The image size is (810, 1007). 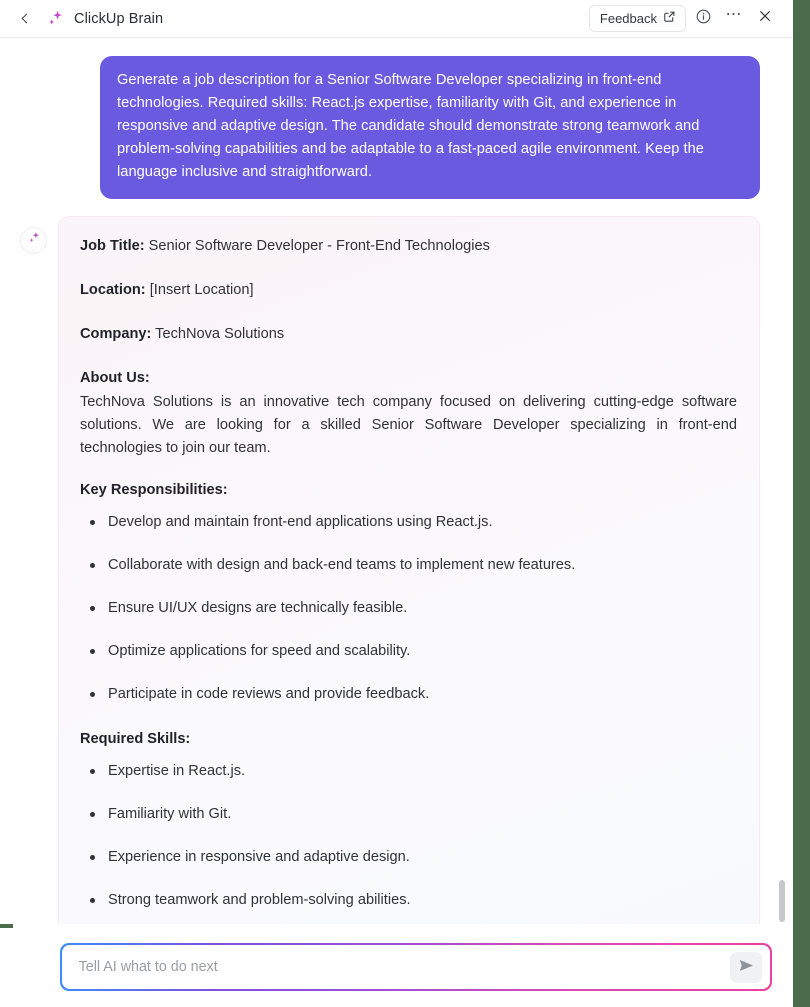 I want to click on back-button, so click(x=25, y=19).